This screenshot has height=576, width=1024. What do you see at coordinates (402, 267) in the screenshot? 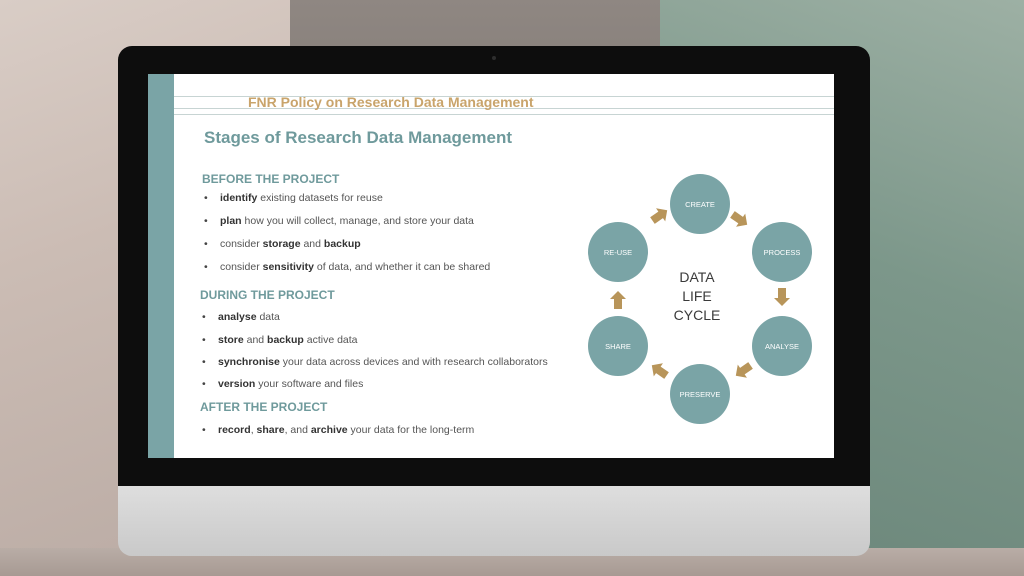
I see `bullet-text: of data, and whether it can be shared` at bounding box center [402, 267].